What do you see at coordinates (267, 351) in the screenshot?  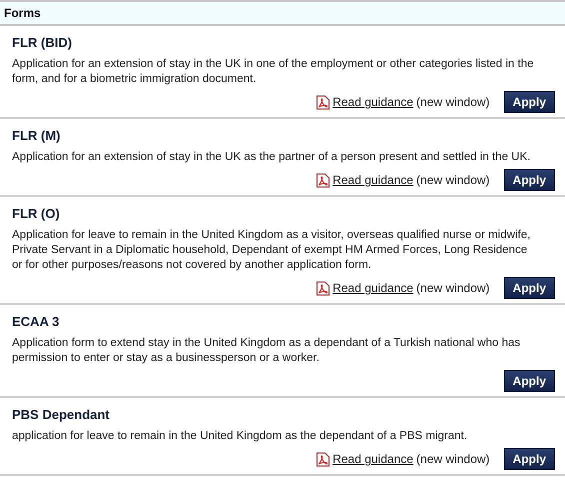 I see `form-description: Application form to extend stay in the United Kingdom as a dependant of a Turkish national who has permission to enter or stay as a businessperson or a worker.` at bounding box center [267, 351].